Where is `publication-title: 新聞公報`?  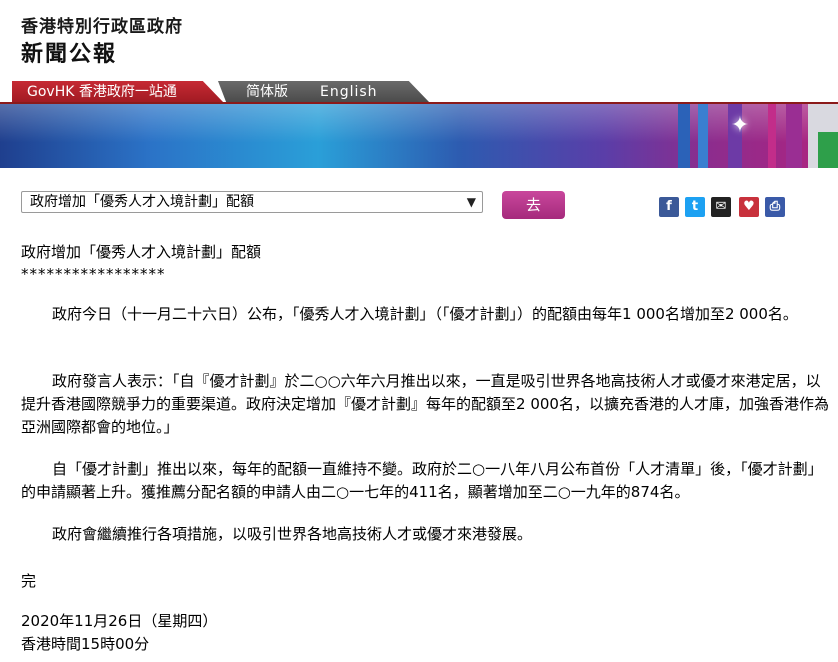
publication-title: 新聞公報 is located at coordinates (69, 54).